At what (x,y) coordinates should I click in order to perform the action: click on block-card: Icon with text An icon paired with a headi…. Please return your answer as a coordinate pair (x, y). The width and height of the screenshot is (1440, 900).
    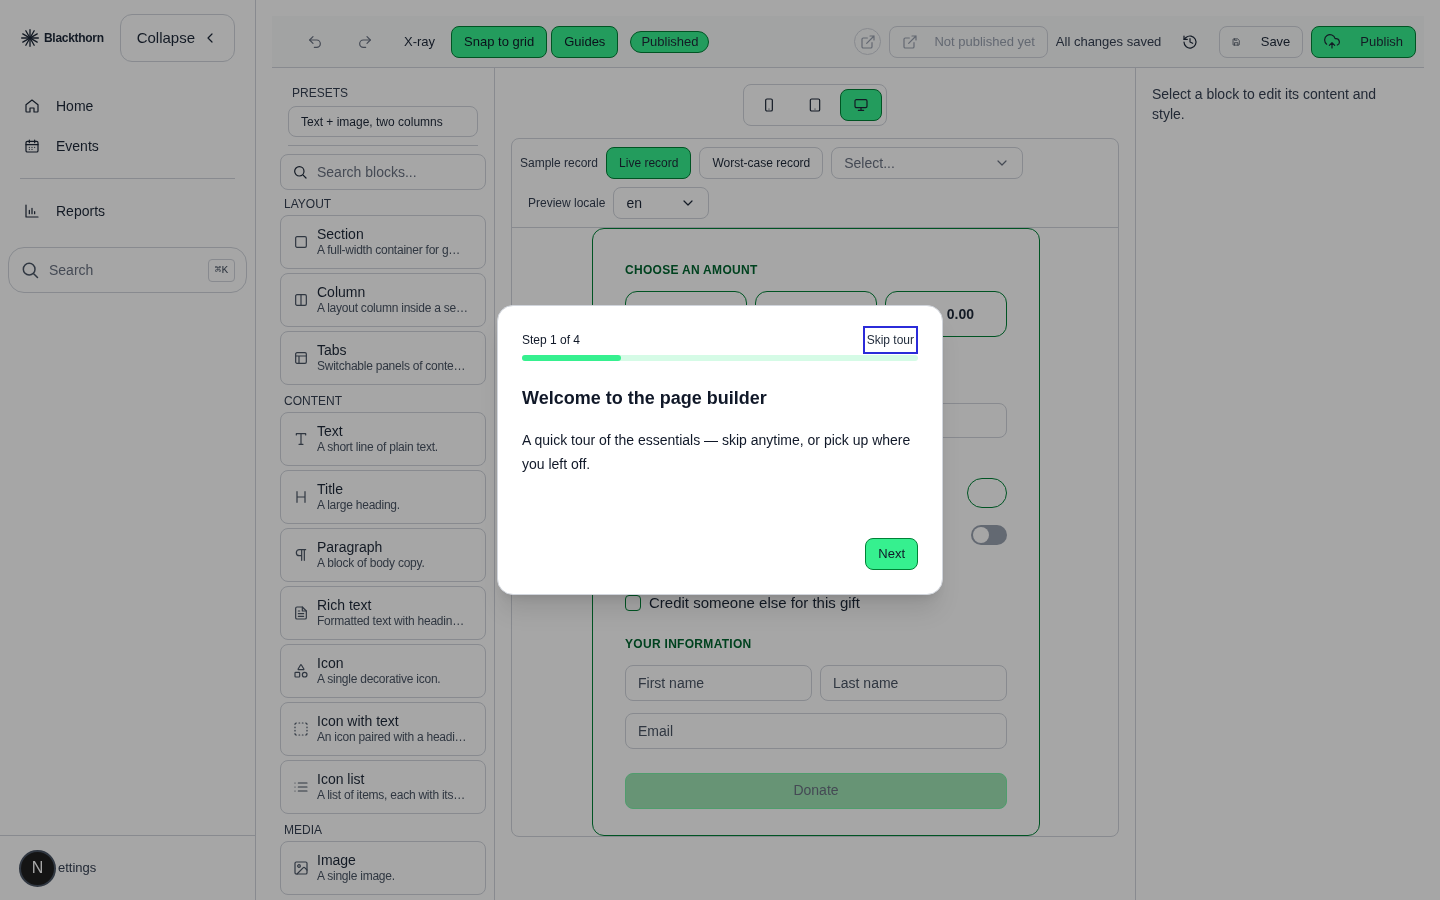
    Looking at the image, I should click on (383, 729).